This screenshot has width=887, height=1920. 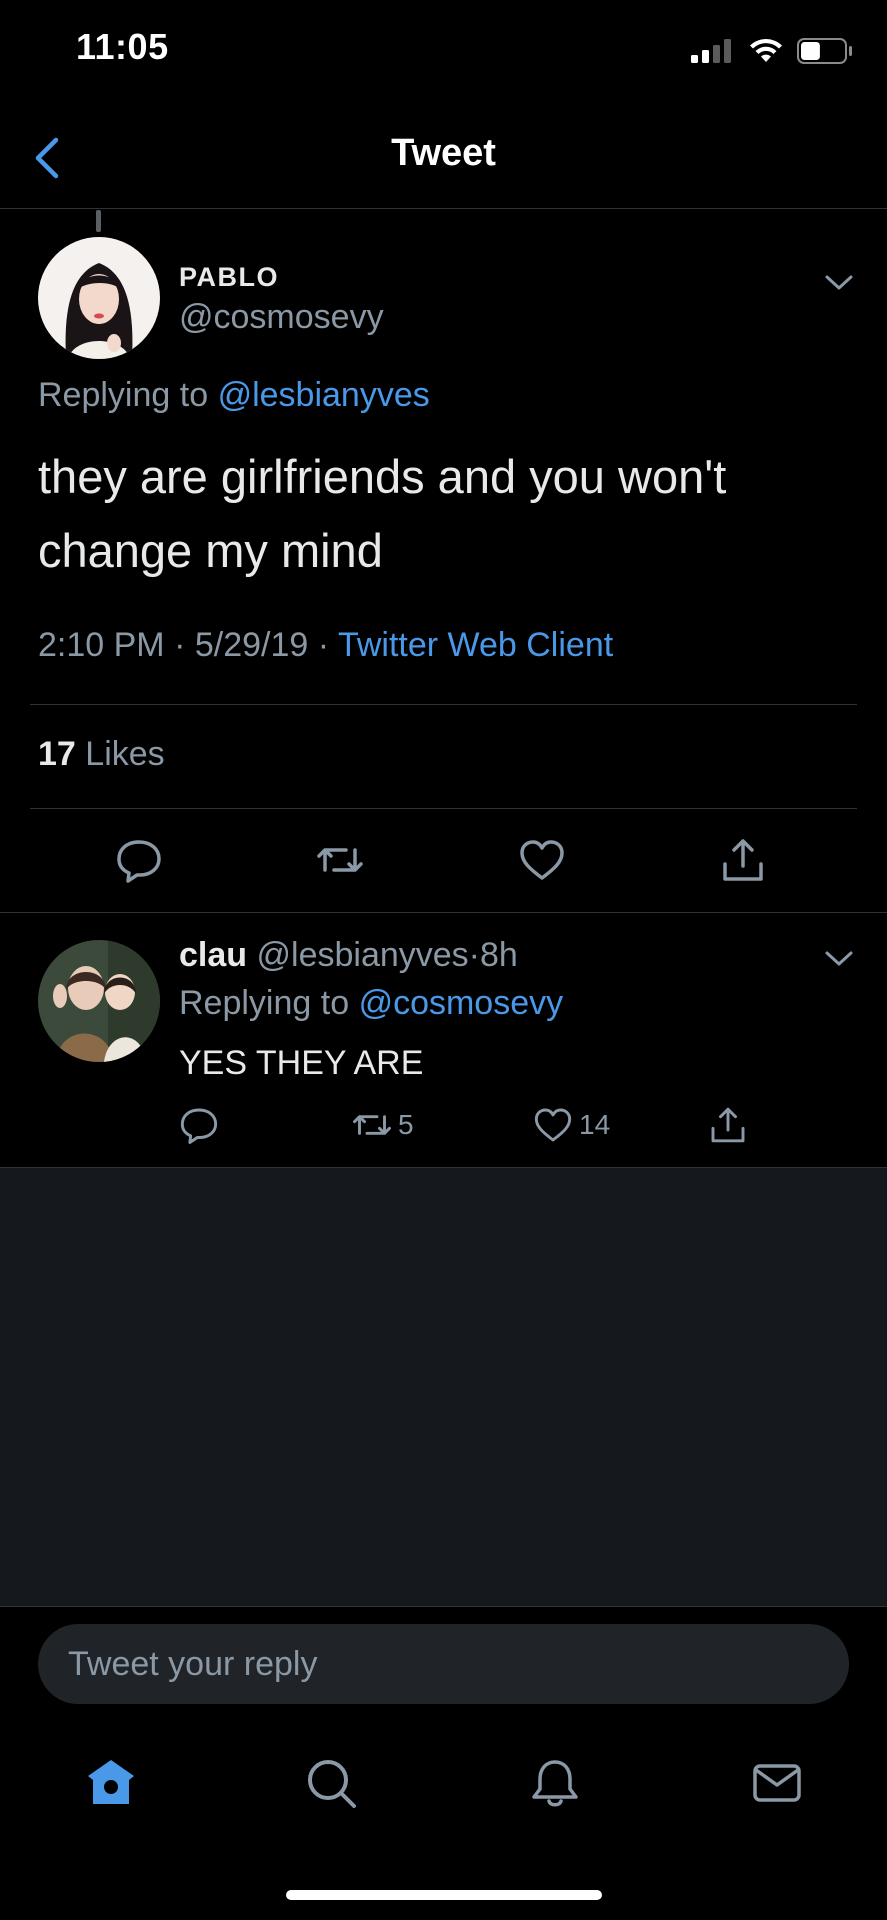 I want to click on reply-button, so click(x=139, y=860).